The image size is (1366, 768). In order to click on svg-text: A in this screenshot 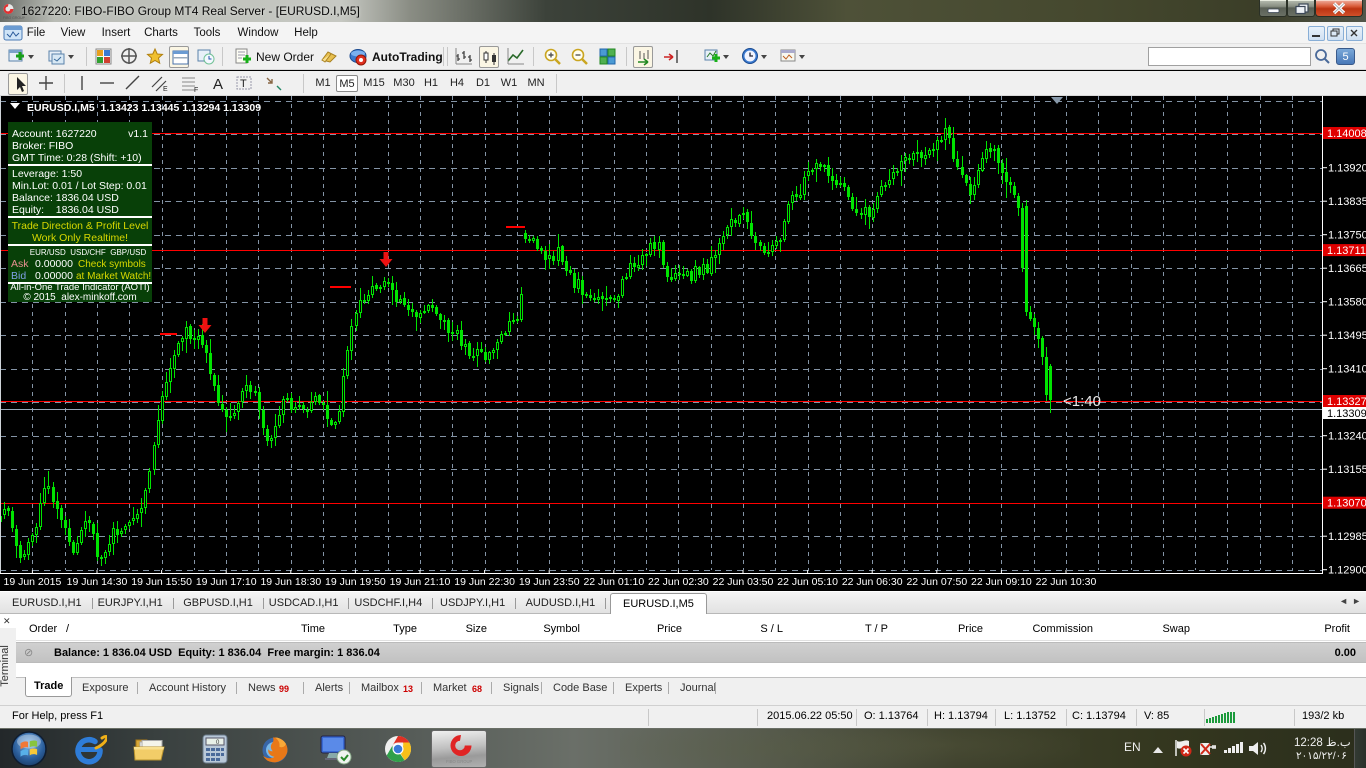, I will do `click(218, 84)`.